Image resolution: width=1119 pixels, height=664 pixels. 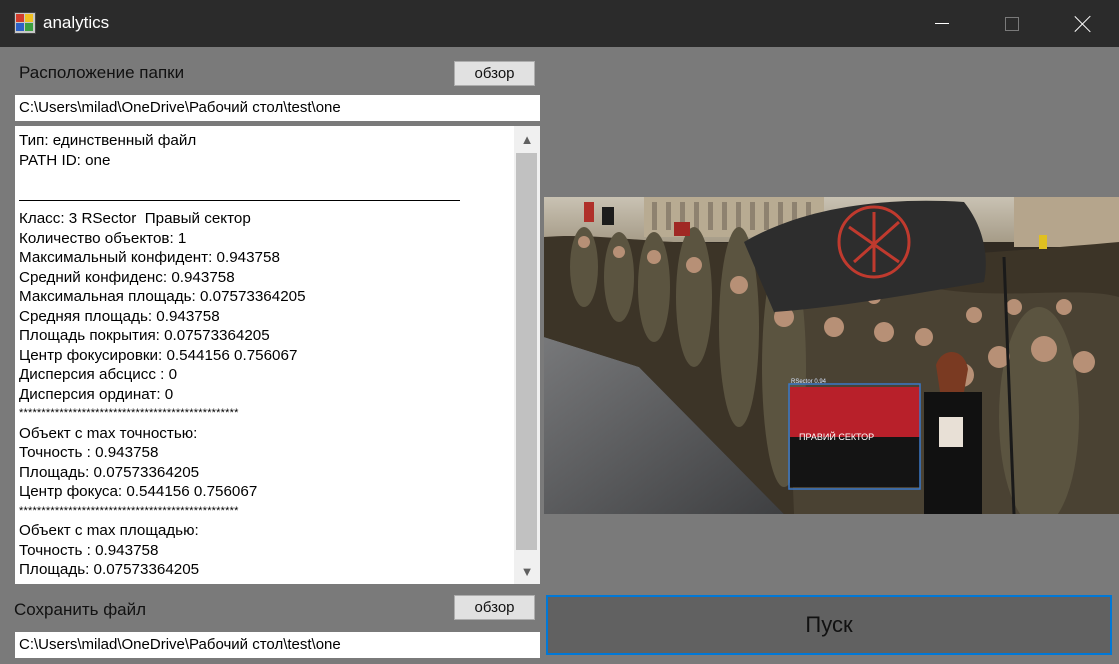 What do you see at coordinates (127, 277) in the screenshot?
I see `results-line: Средний конфиденс: 0.943758` at bounding box center [127, 277].